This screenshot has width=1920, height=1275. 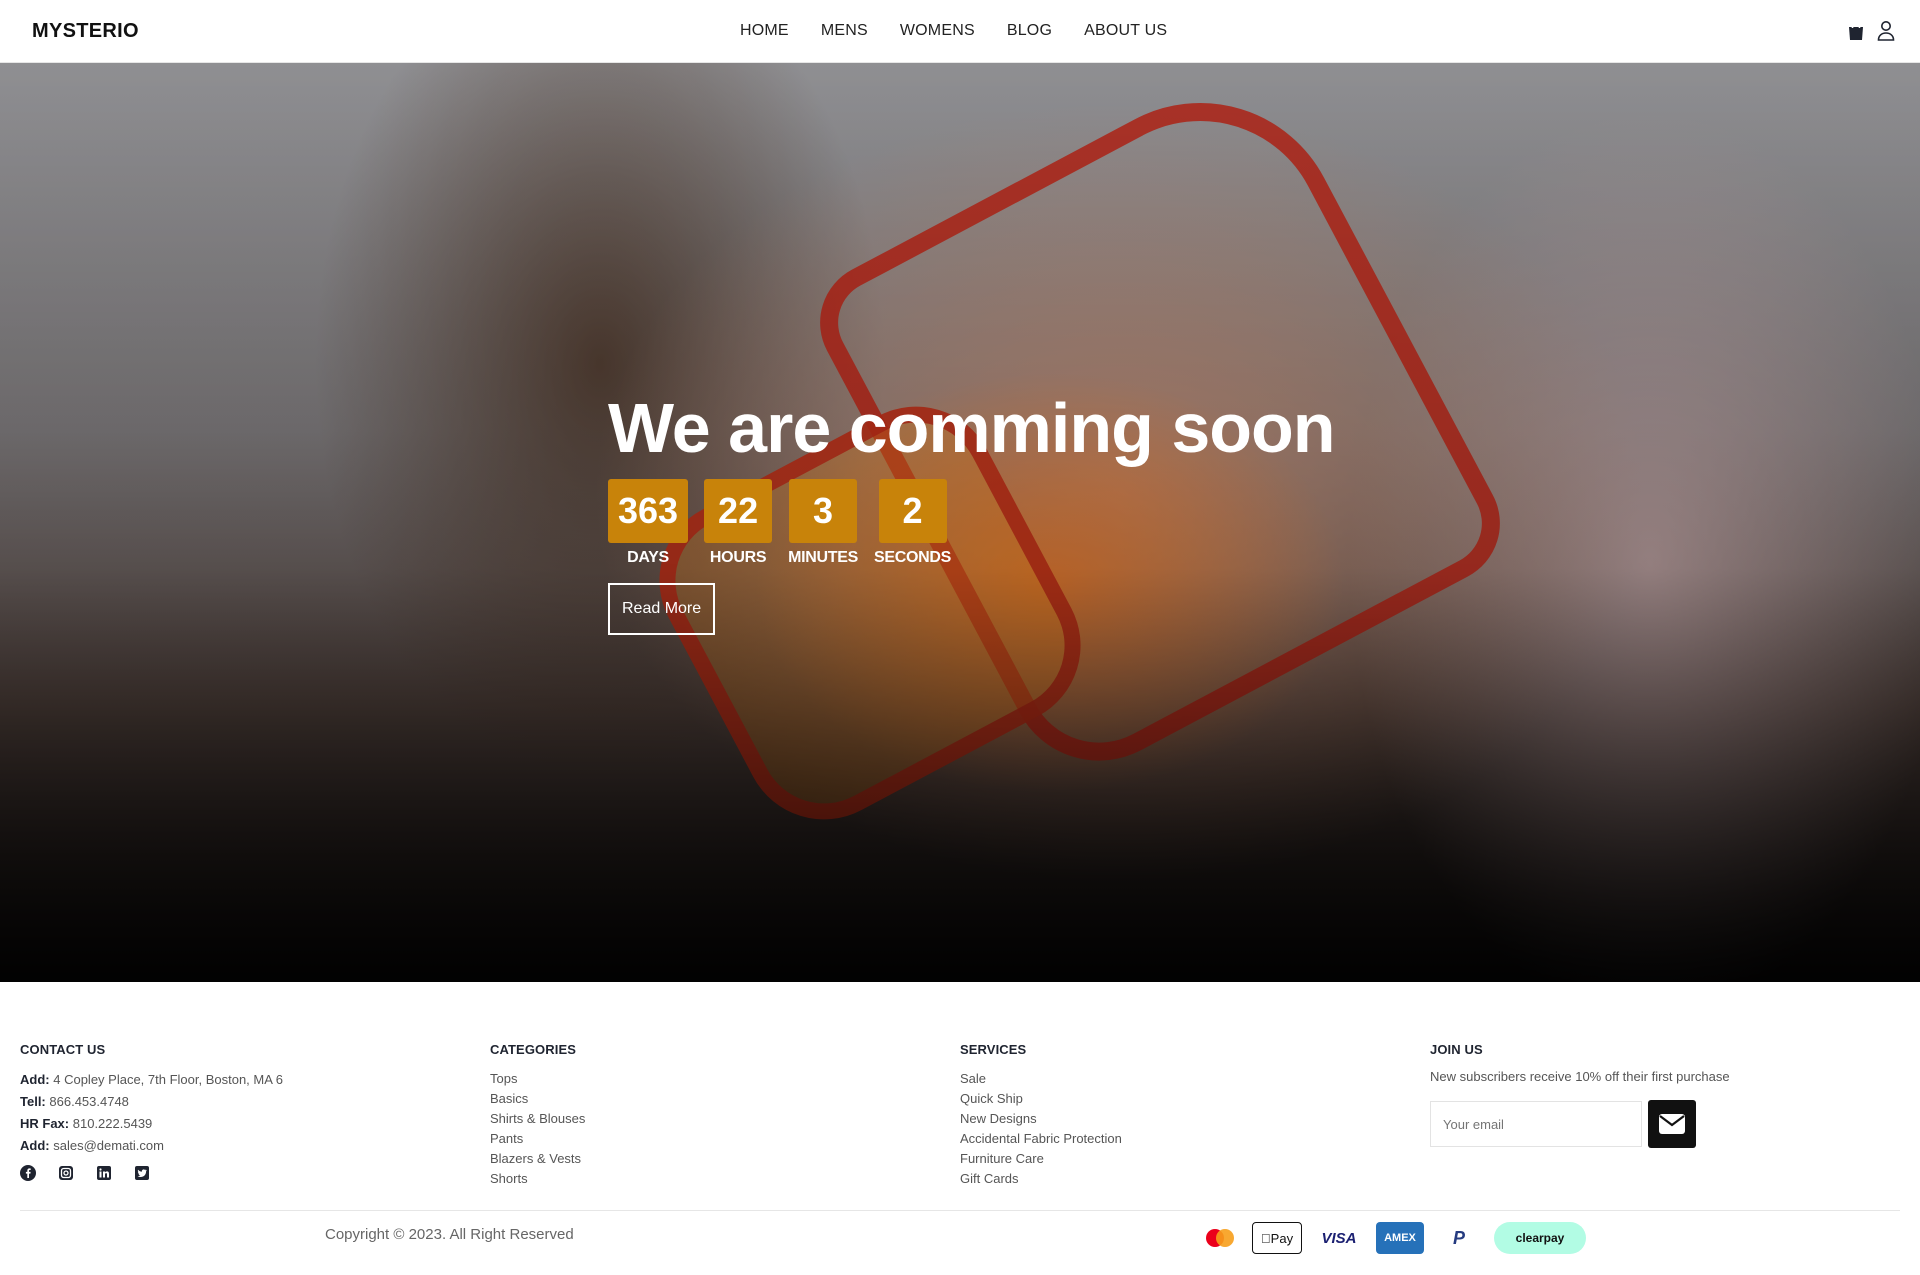 What do you see at coordinates (1180, 1159) in the screenshot?
I see `service-link: Furniture Care` at bounding box center [1180, 1159].